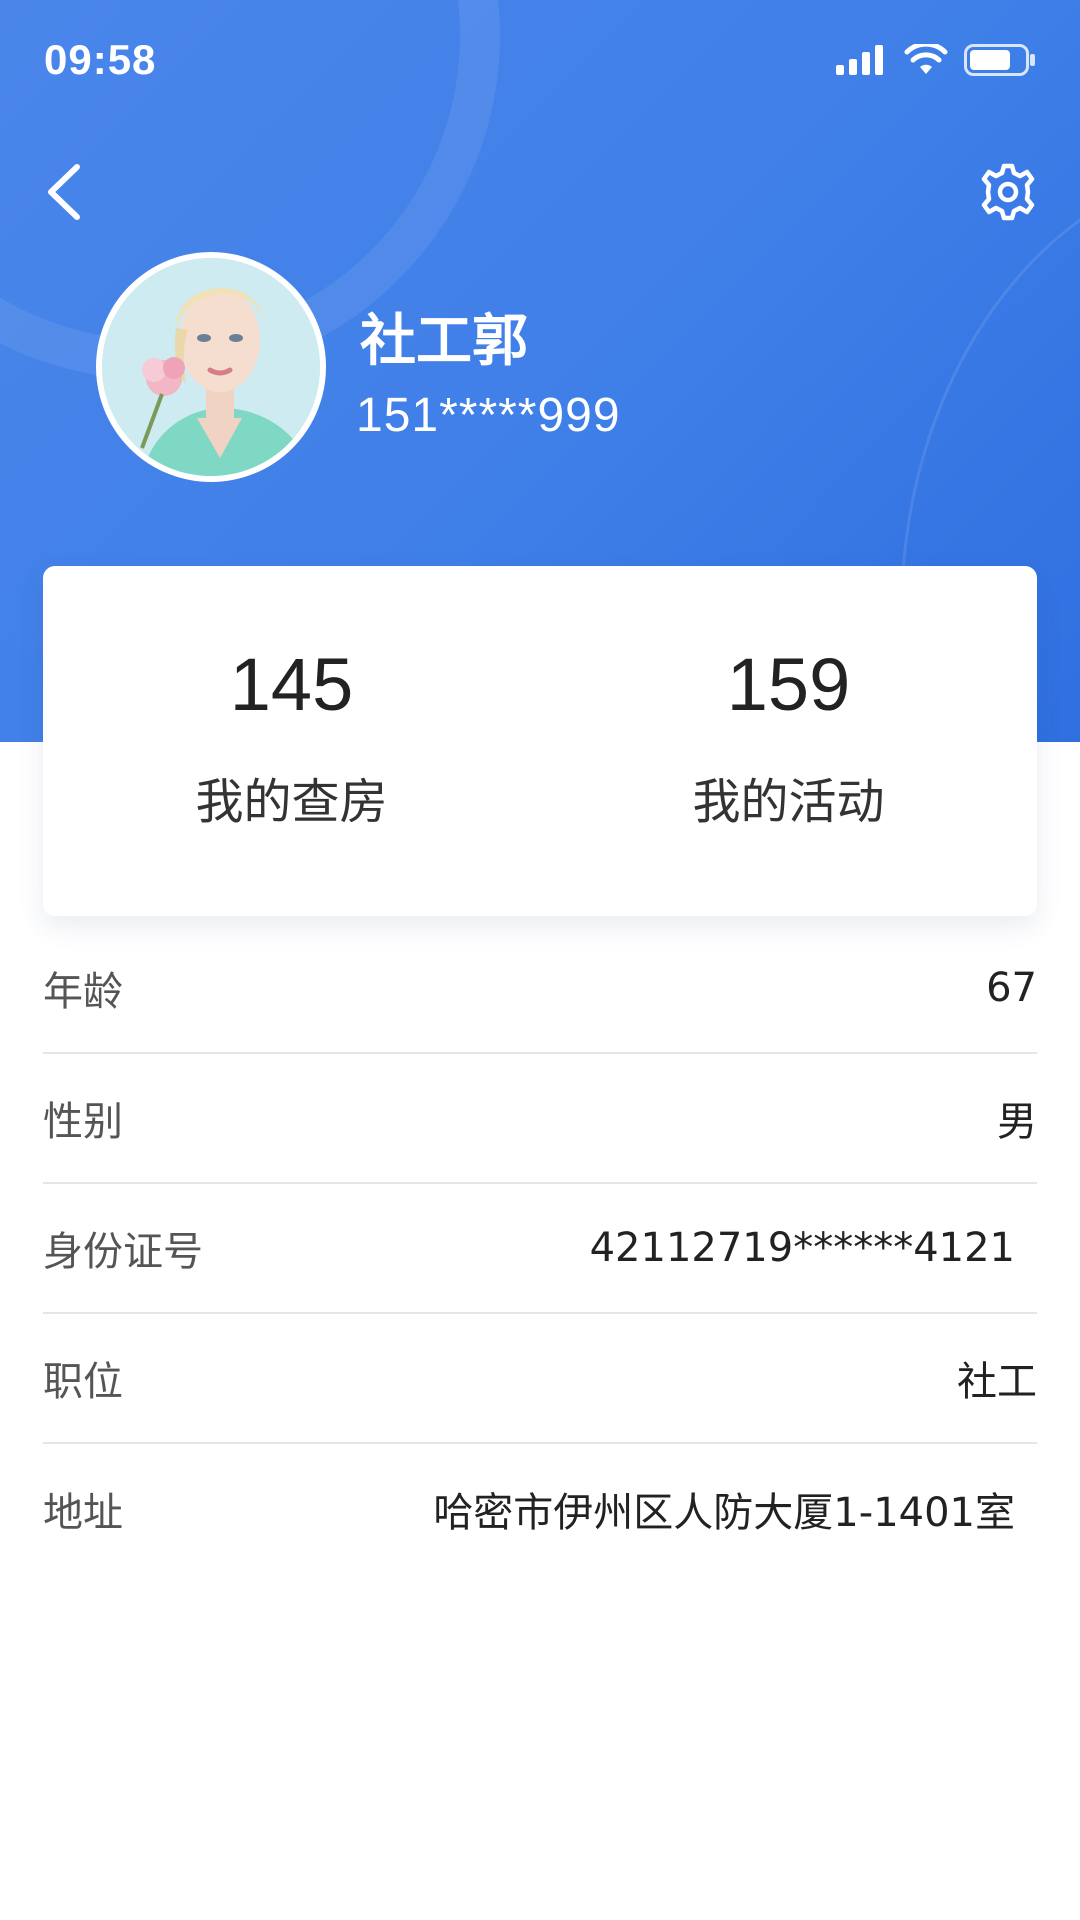 The height and width of the screenshot is (1920, 1080). What do you see at coordinates (83, 1122) in the screenshot?
I see `info-label: 性别` at bounding box center [83, 1122].